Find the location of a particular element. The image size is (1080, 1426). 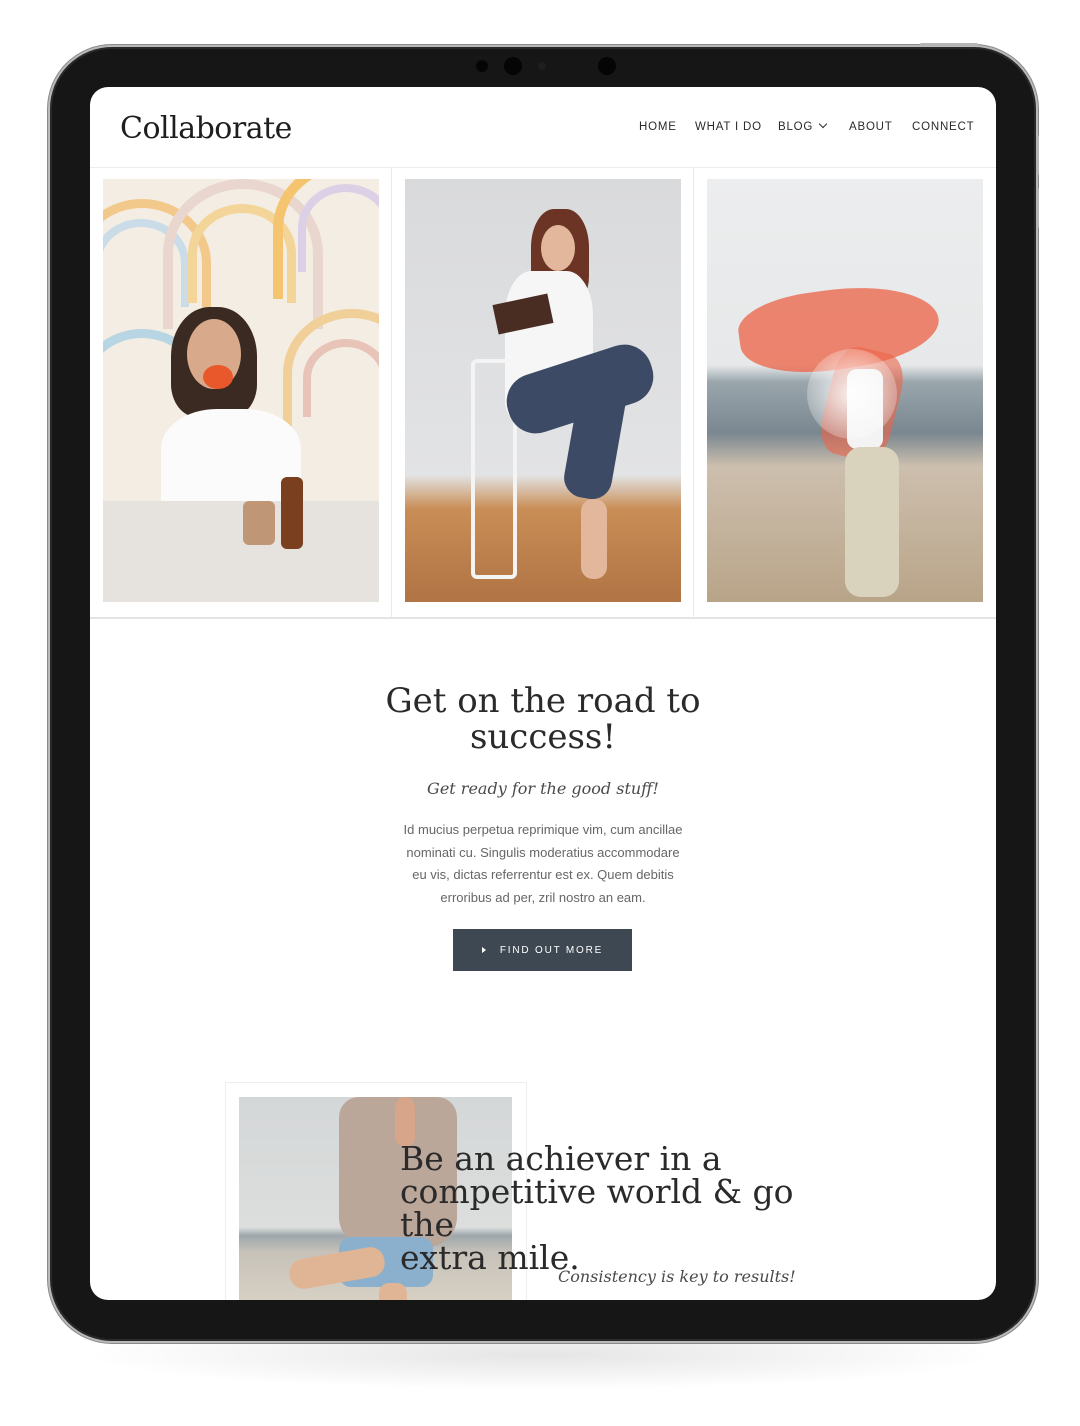

feature-title-line: competitive world & go the is located at coordinates (597, 1208).